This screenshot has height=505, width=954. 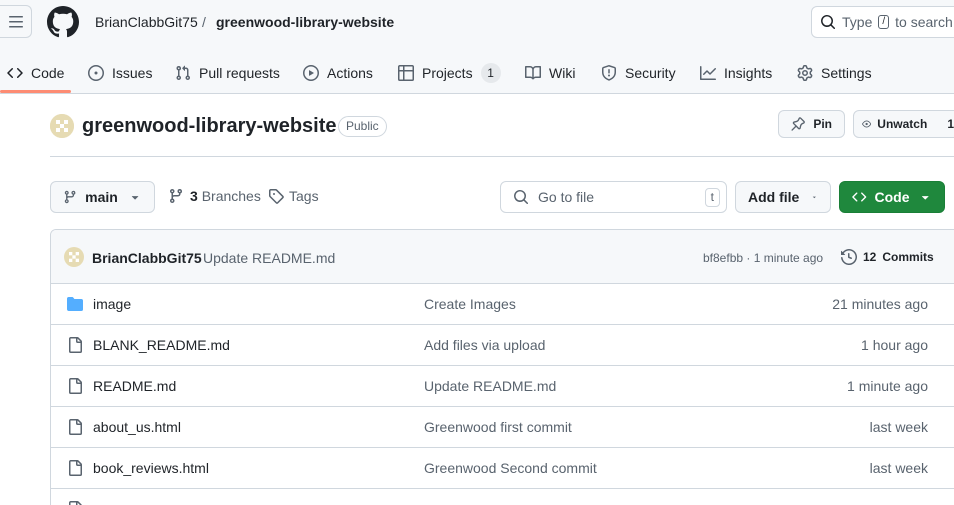 I want to click on file-row-readme: README.md Update README.md 1 minute ago, so click(x=502, y=386).